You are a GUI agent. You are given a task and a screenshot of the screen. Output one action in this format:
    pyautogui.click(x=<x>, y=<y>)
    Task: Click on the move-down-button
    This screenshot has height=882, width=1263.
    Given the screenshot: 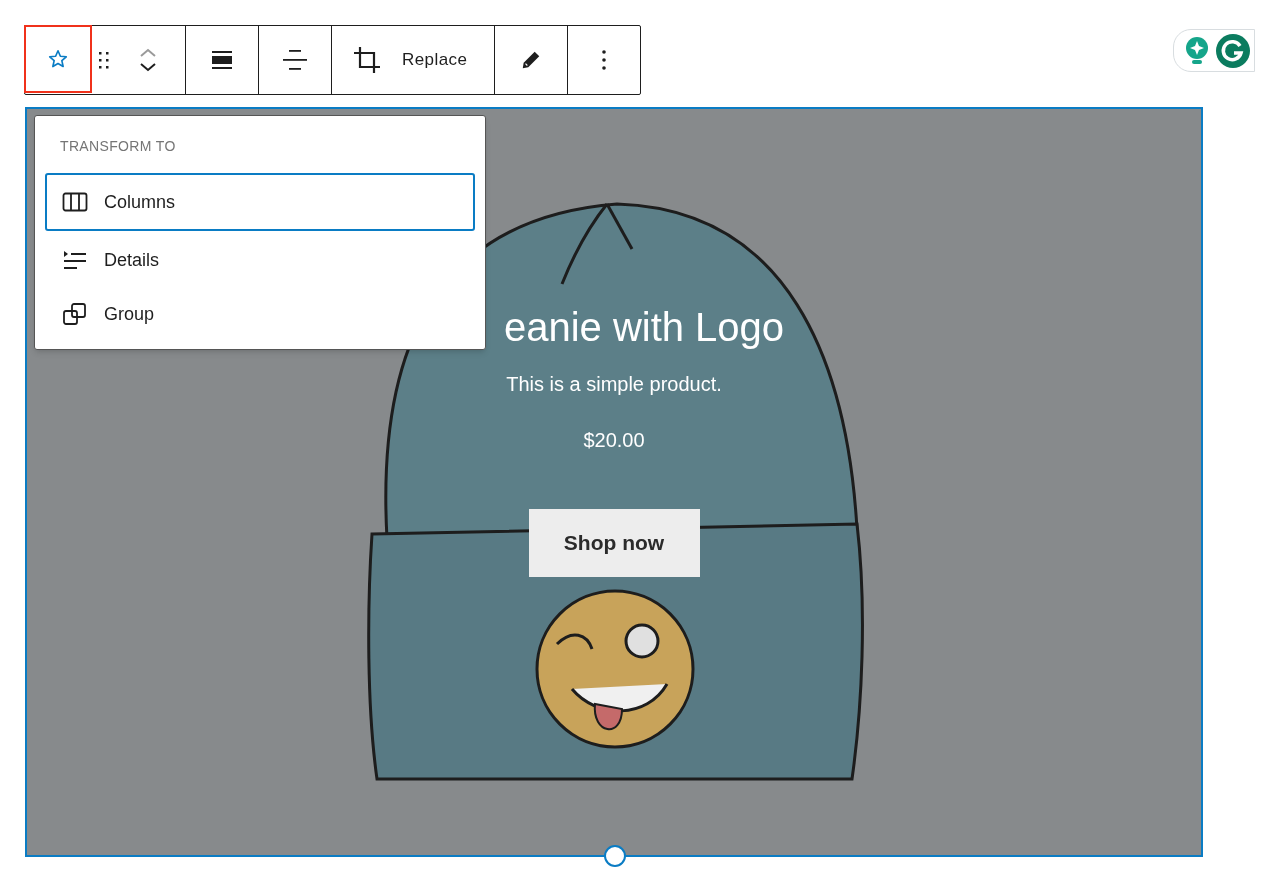 What is the action you would take?
    pyautogui.click(x=148, y=67)
    